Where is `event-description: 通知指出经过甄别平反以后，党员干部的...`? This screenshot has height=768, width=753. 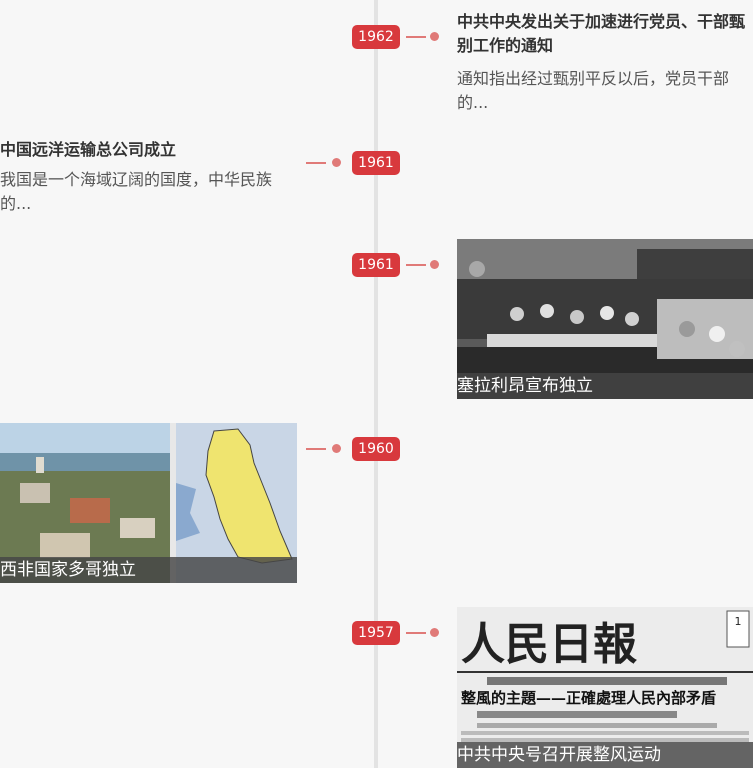 event-description: 通知指出经过甄别平反以后，党员干部的... is located at coordinates (593, 90).